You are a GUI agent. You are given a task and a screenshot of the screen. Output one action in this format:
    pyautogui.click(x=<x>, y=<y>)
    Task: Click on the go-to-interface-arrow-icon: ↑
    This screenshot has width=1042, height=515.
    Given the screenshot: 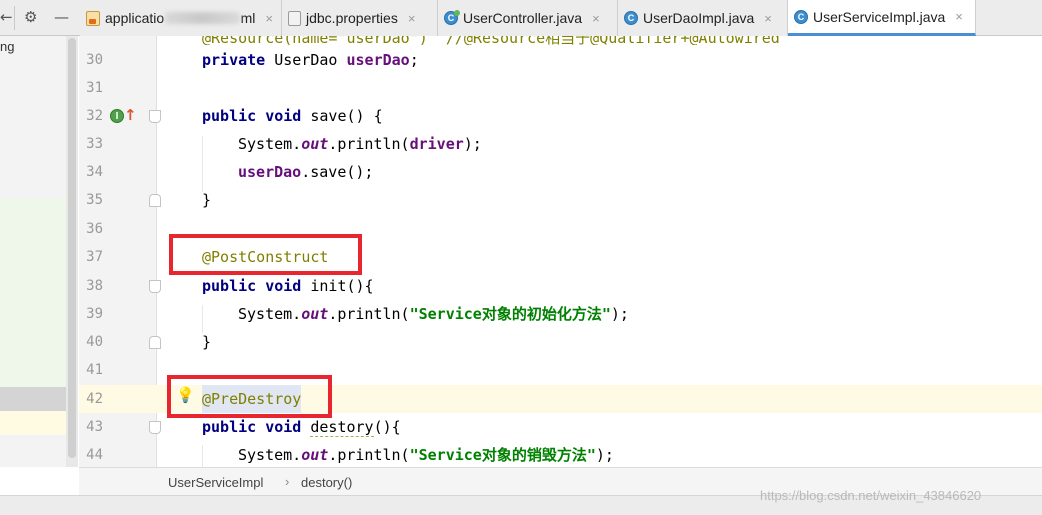 What is the action you would take?
    pyautogui.click(x=130, y=115)
    